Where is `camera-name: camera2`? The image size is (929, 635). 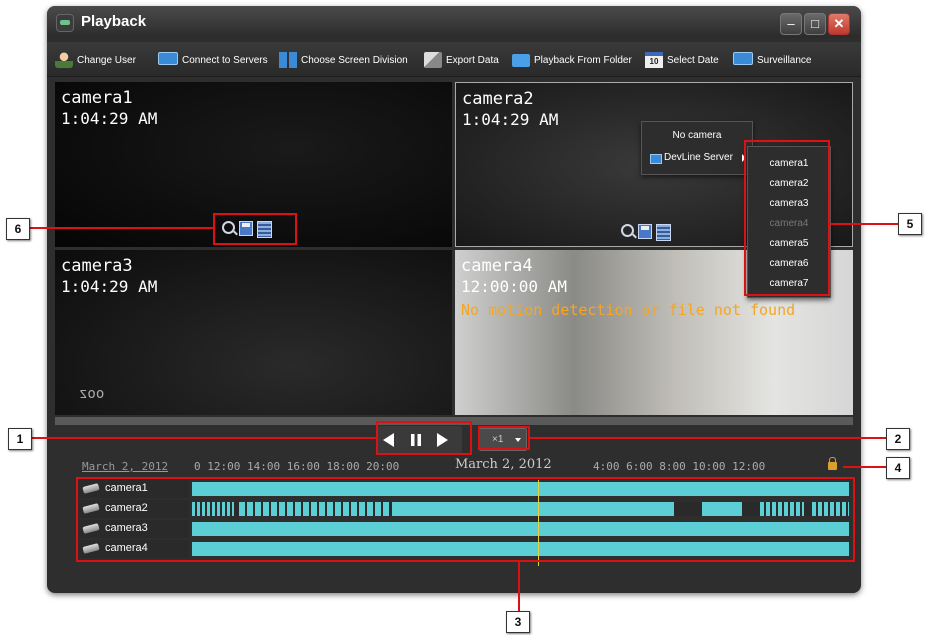
camera-name: camera2 is located at coordinates (498, 99).